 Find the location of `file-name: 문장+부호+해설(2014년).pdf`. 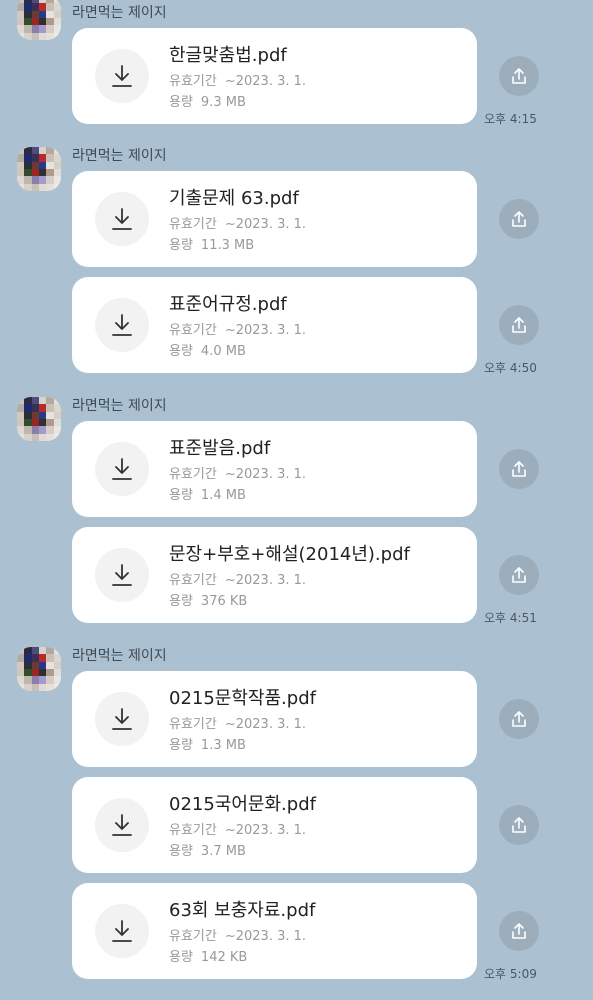

file-name: 문장+부호+해설(2014년).pdf is located at coordinates (289, 554).